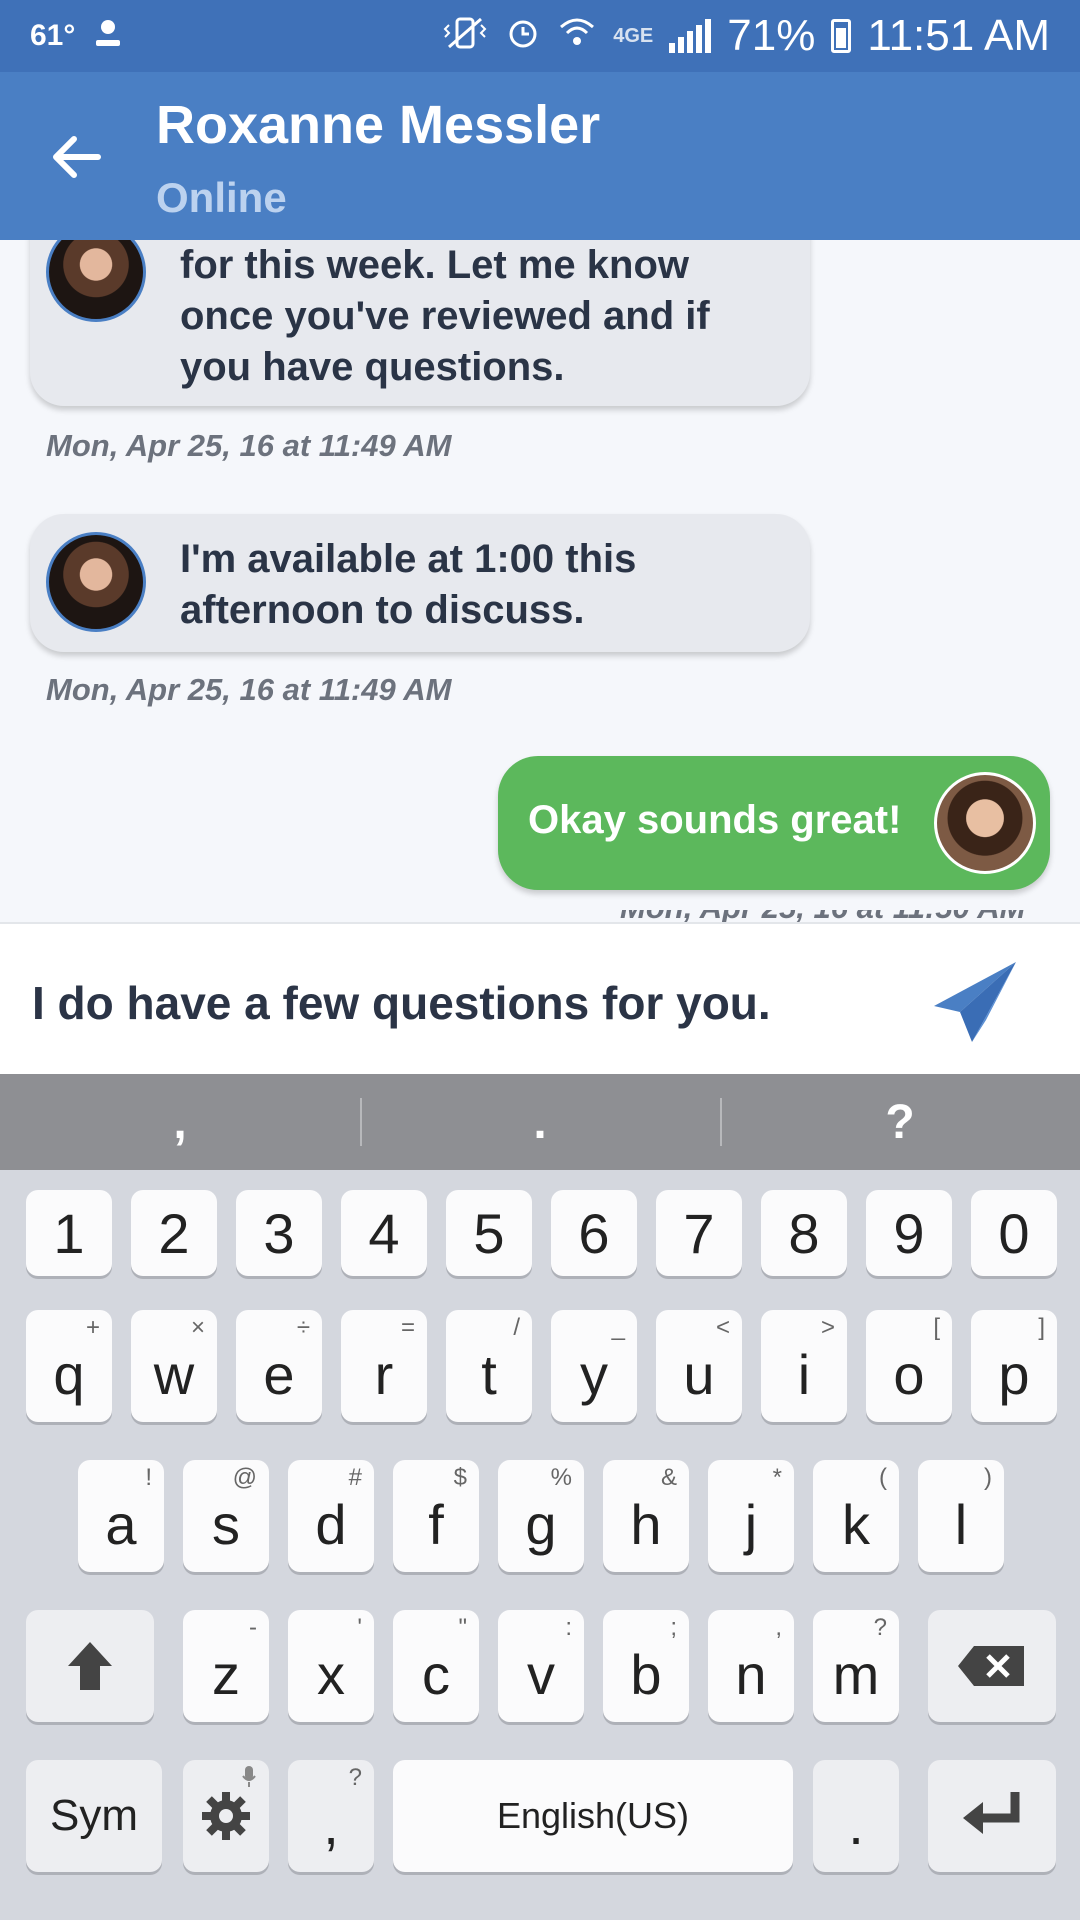  I want to click on key-f: $ f, so click(436, 1516).